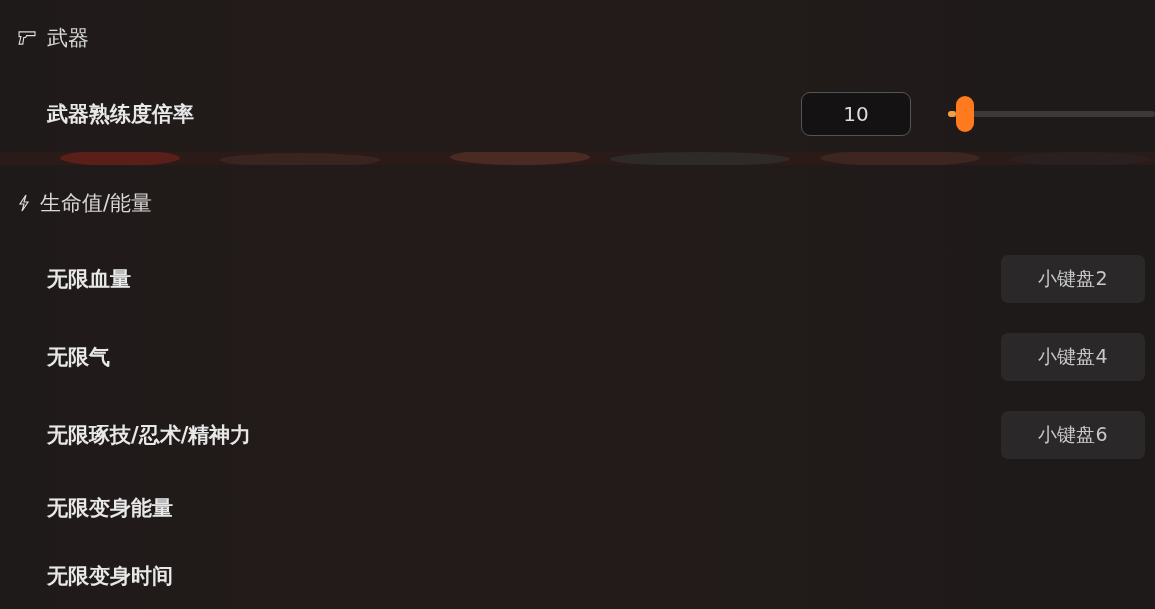  Describe the element at coordinates (79, 357) in the screenshot. I see `option-label: 无限气` at that location.